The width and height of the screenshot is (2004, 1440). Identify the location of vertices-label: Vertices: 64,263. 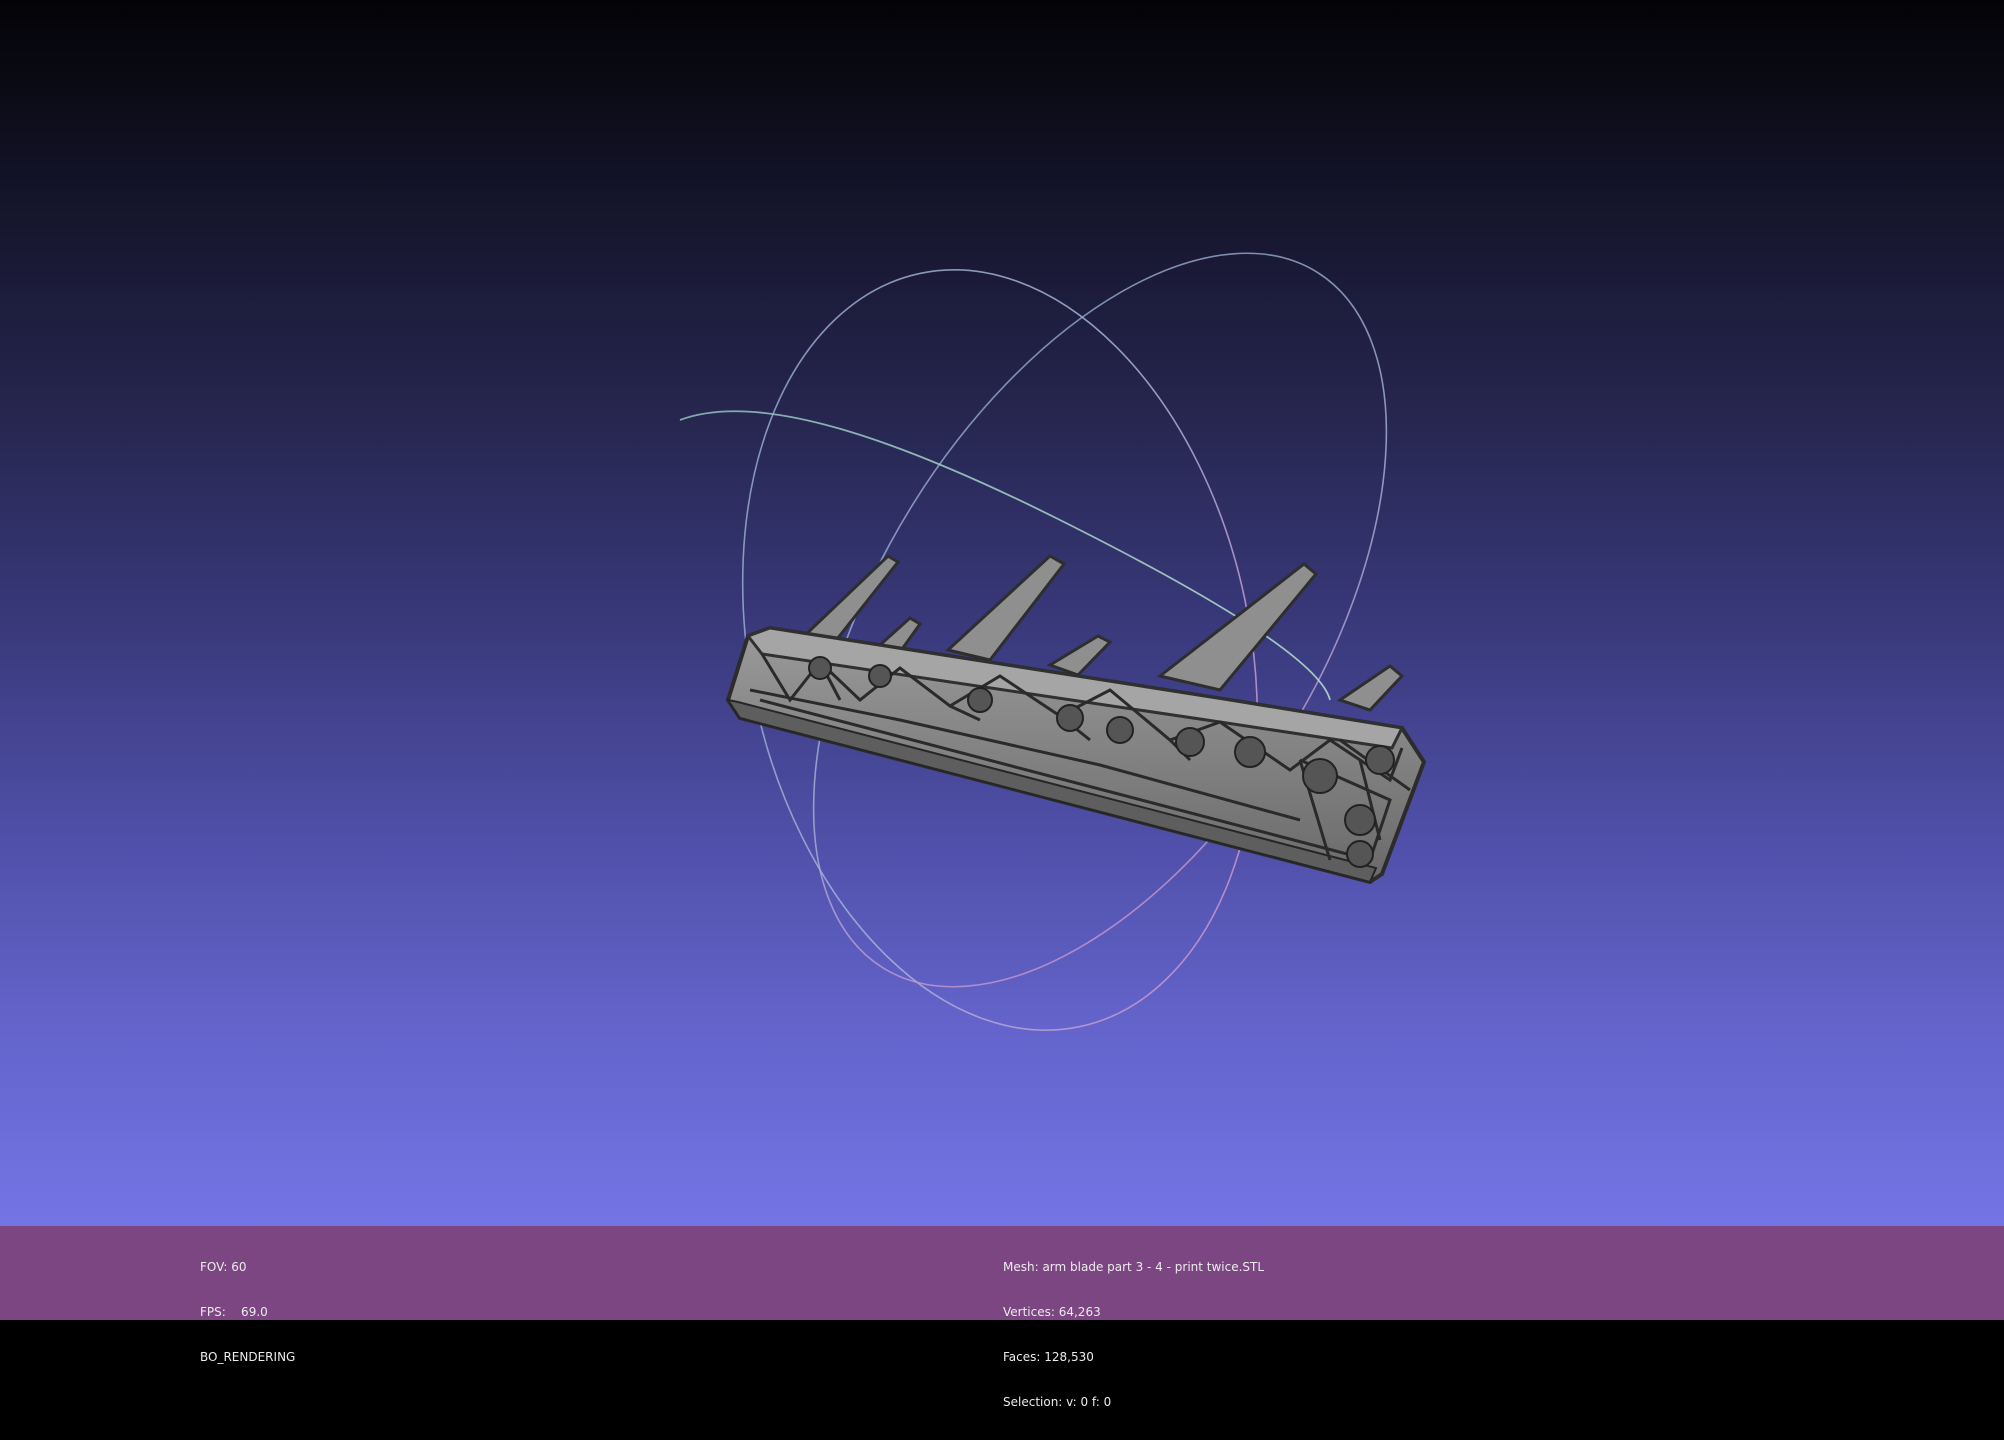
(1052, 1312).